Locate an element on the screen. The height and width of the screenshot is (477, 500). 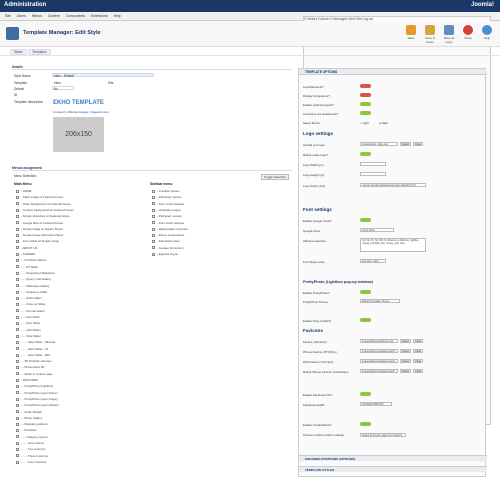
iphone-select-button: Select is located at coordinates (406, 351).